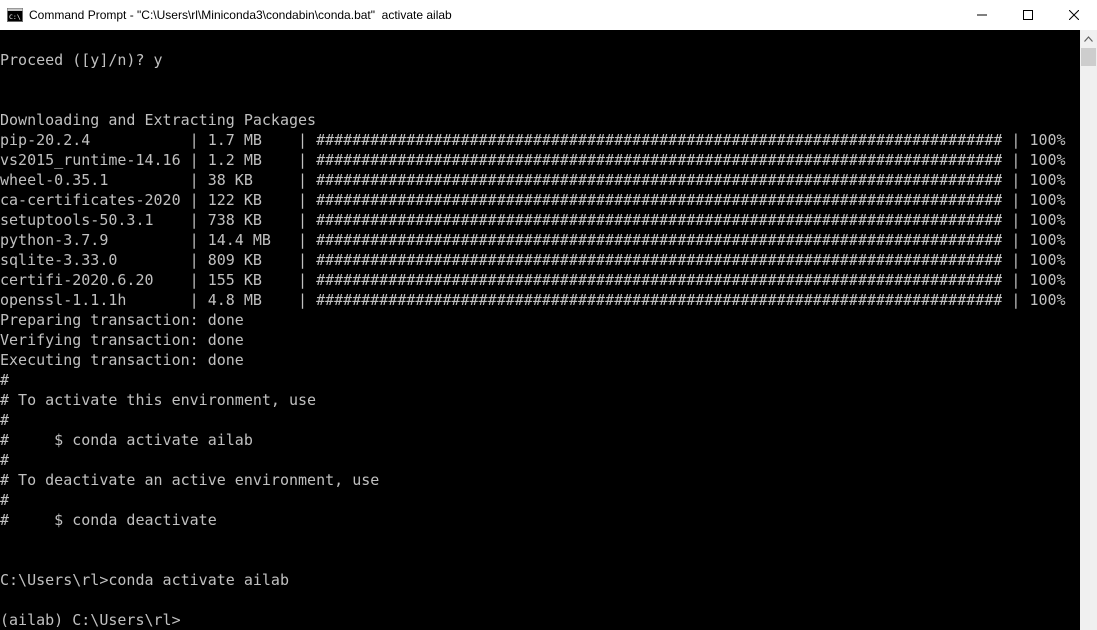 This screenshot has width=1097, height=630. I want to click on package-size: 809 KB, so click(253, 260).